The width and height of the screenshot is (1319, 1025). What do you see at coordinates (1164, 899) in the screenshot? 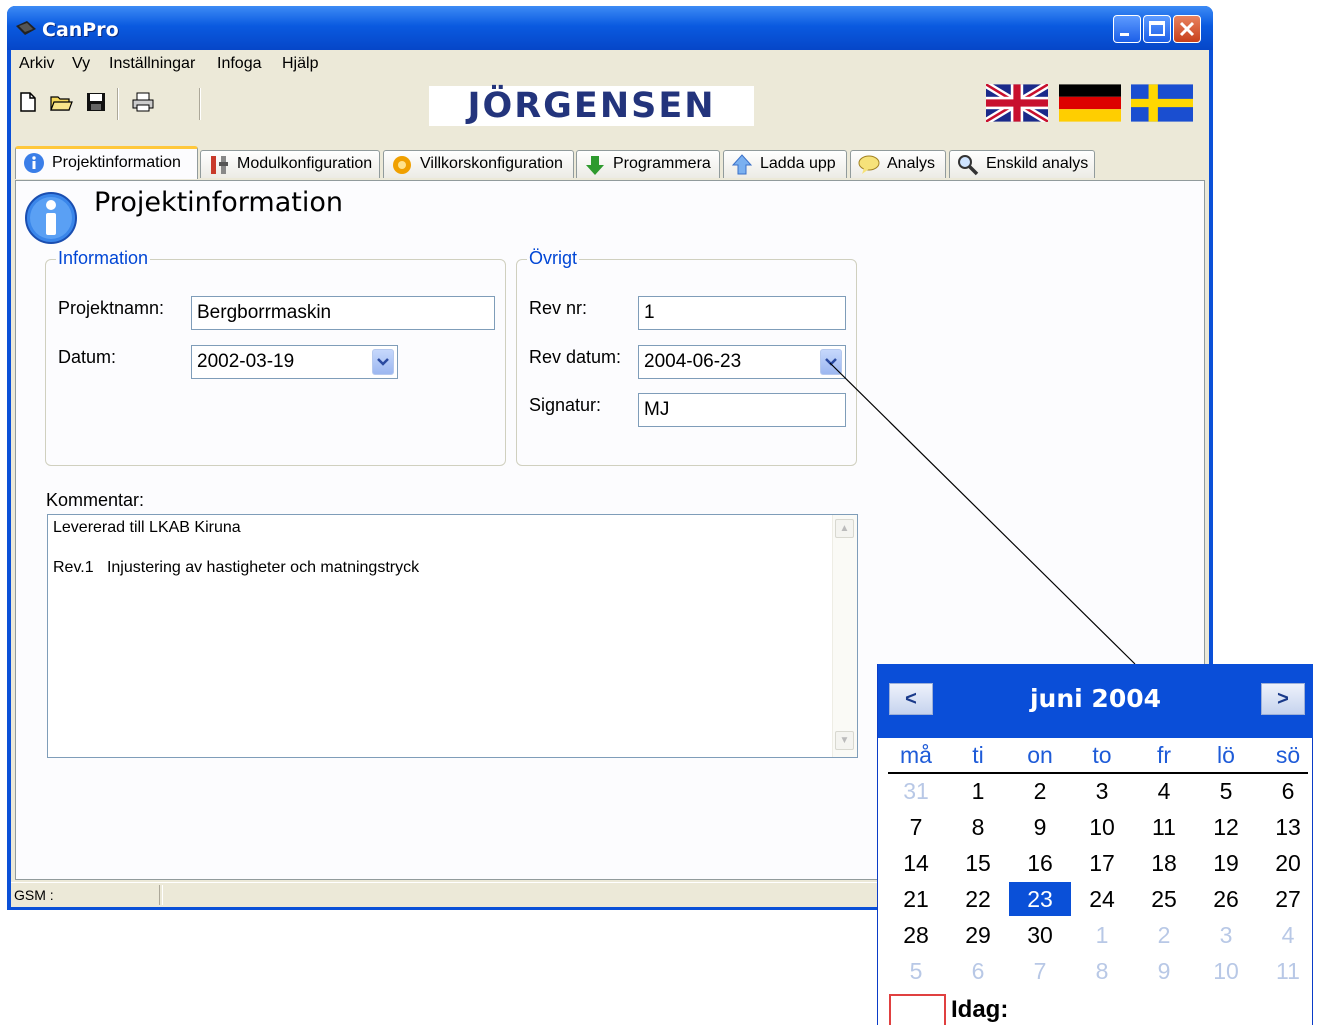
I see `calendar-day: 25` at bounding box center [1164, 899].